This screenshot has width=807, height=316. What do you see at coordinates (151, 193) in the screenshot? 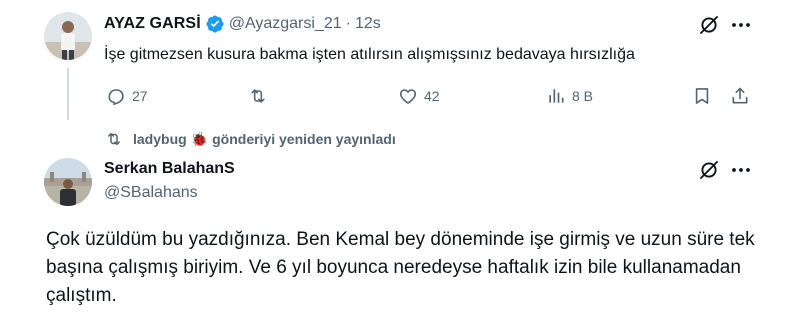
I see `author-handle: @SBalahans` at bounding box center [151, 193].